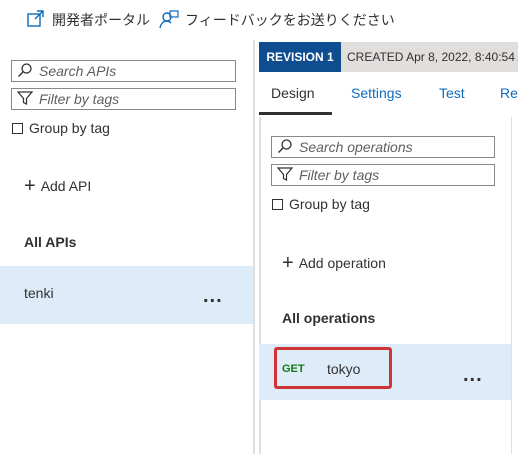  What do you see at coordinates (66, 186) in the screenshot?
I see `add-api-label: Add API` at bounding box center [66, 186].